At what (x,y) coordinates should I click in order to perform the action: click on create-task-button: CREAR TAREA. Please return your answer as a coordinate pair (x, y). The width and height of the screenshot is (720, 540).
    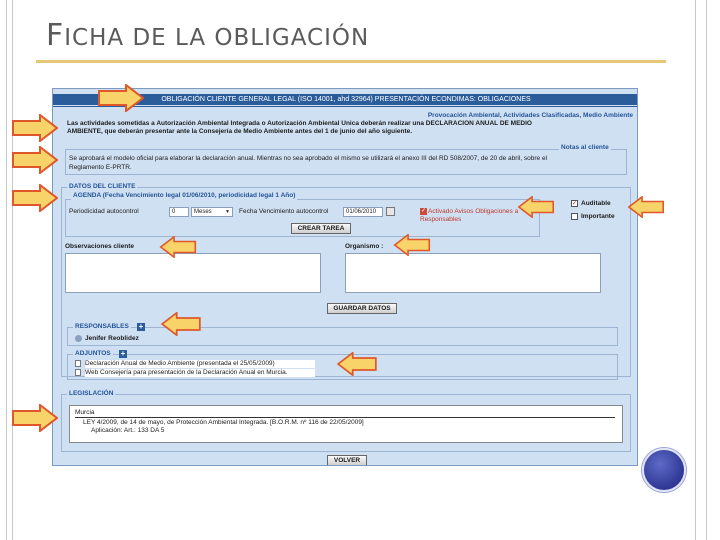
    Looking at the image, I should click on (321, 228).